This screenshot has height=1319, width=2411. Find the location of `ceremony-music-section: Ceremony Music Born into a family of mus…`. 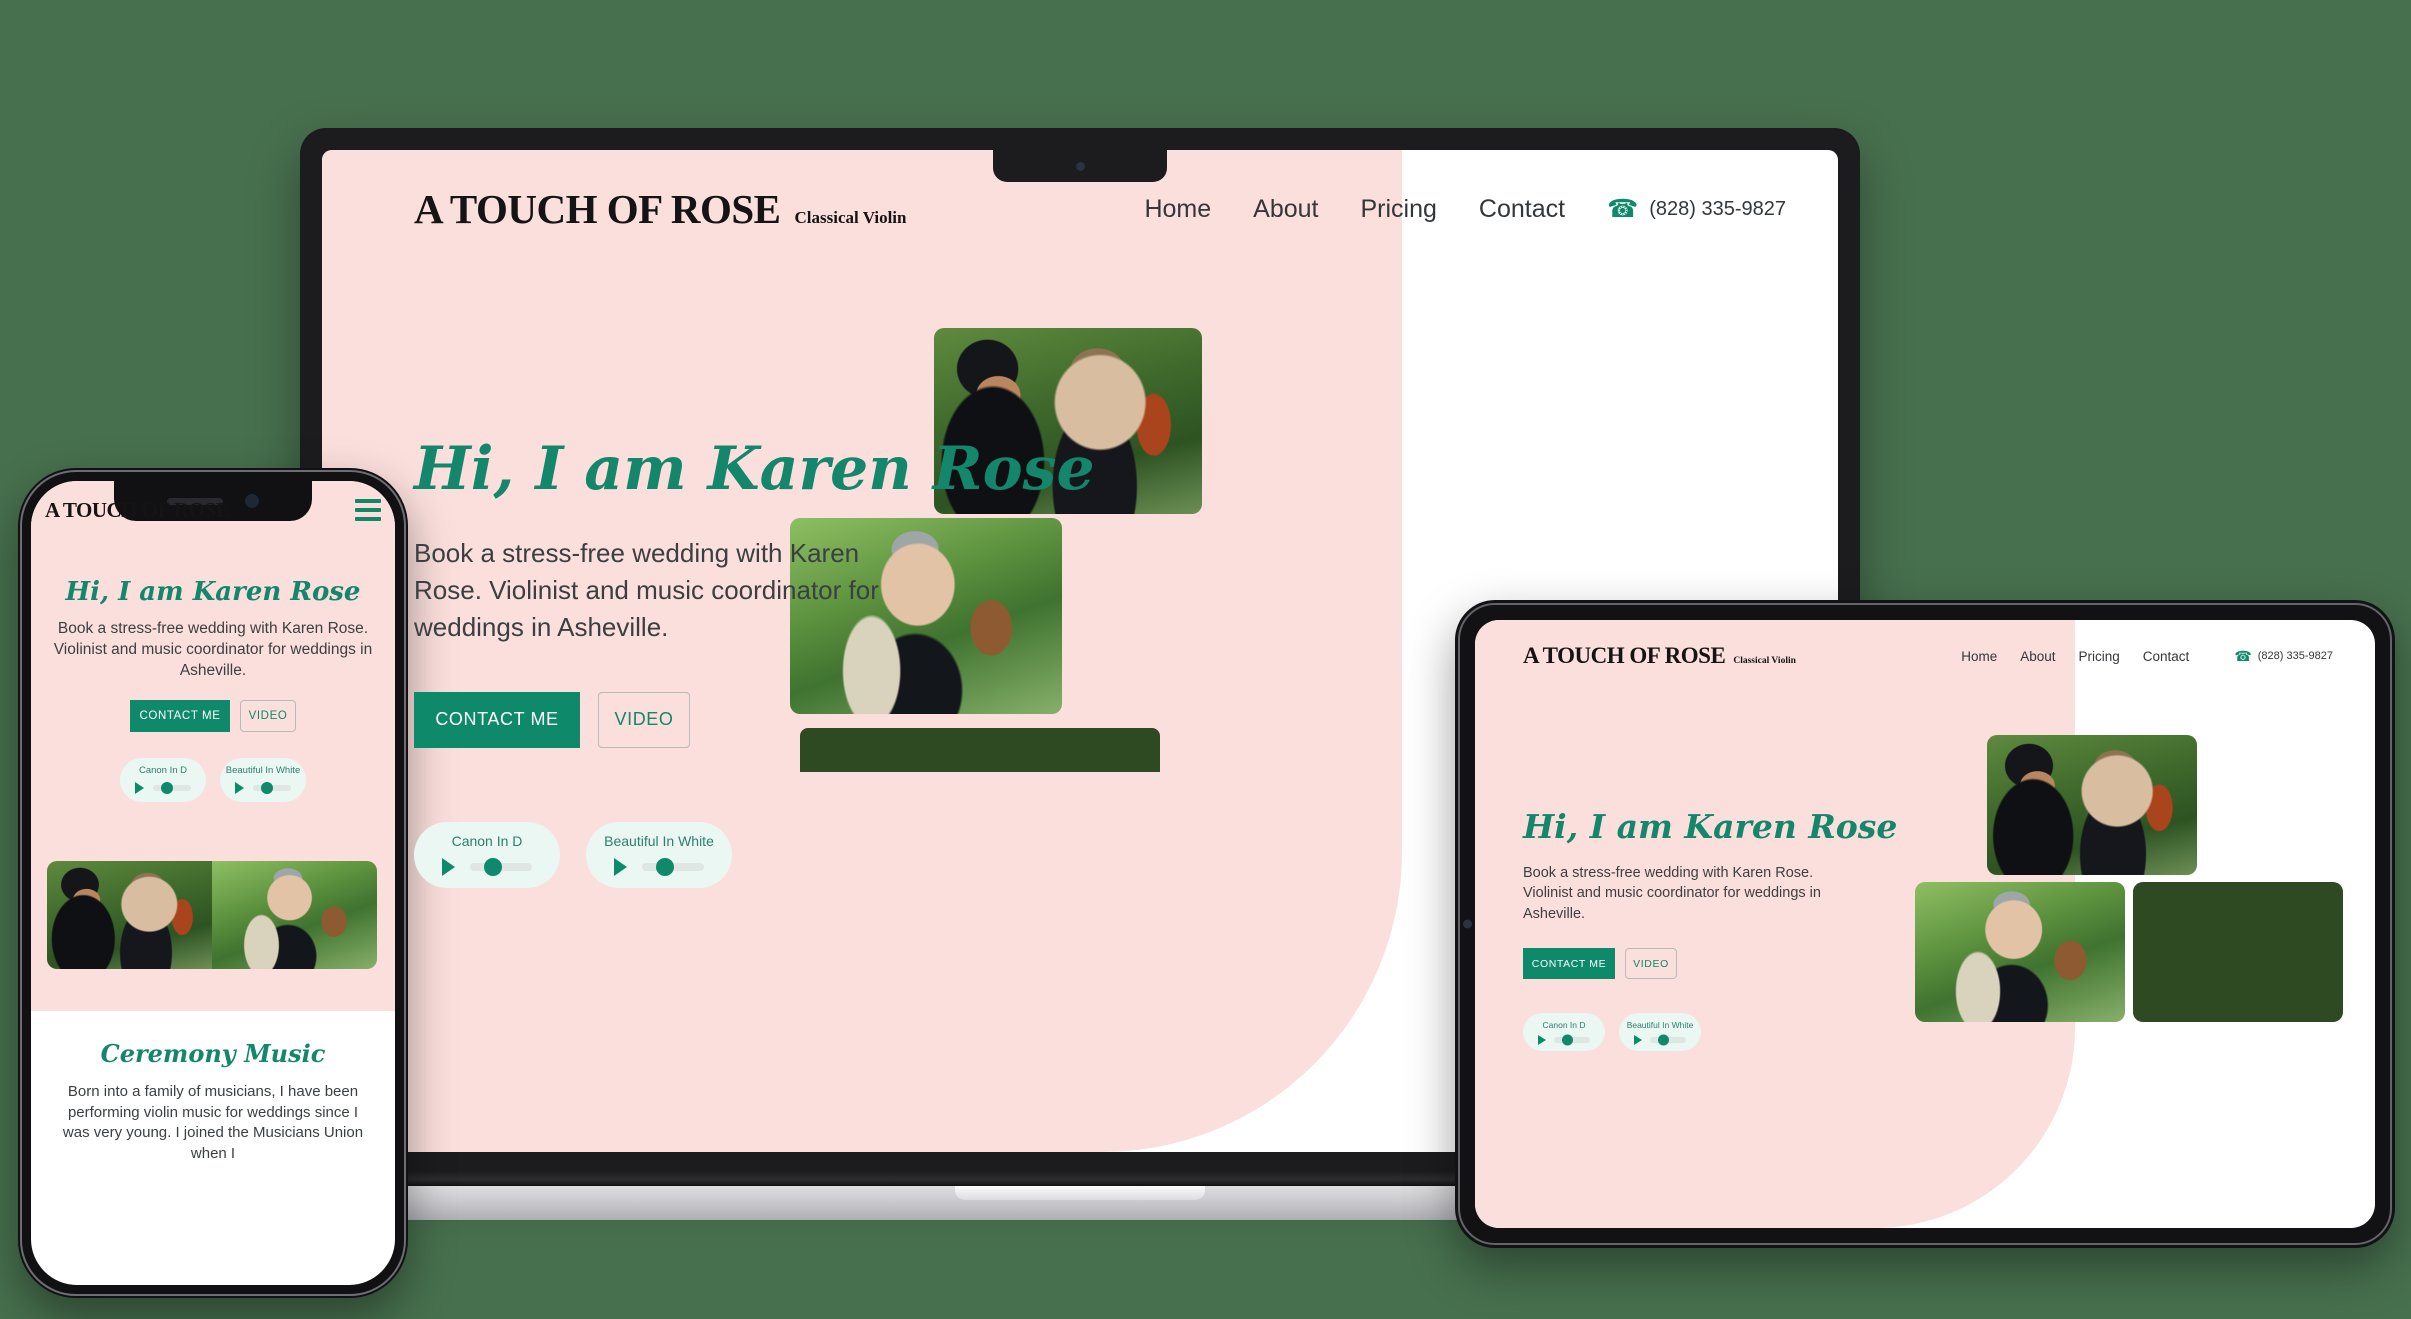

ceremony-music-section: Ceremony Music Born into a family of mus… is located at coordinates (213, 1088).